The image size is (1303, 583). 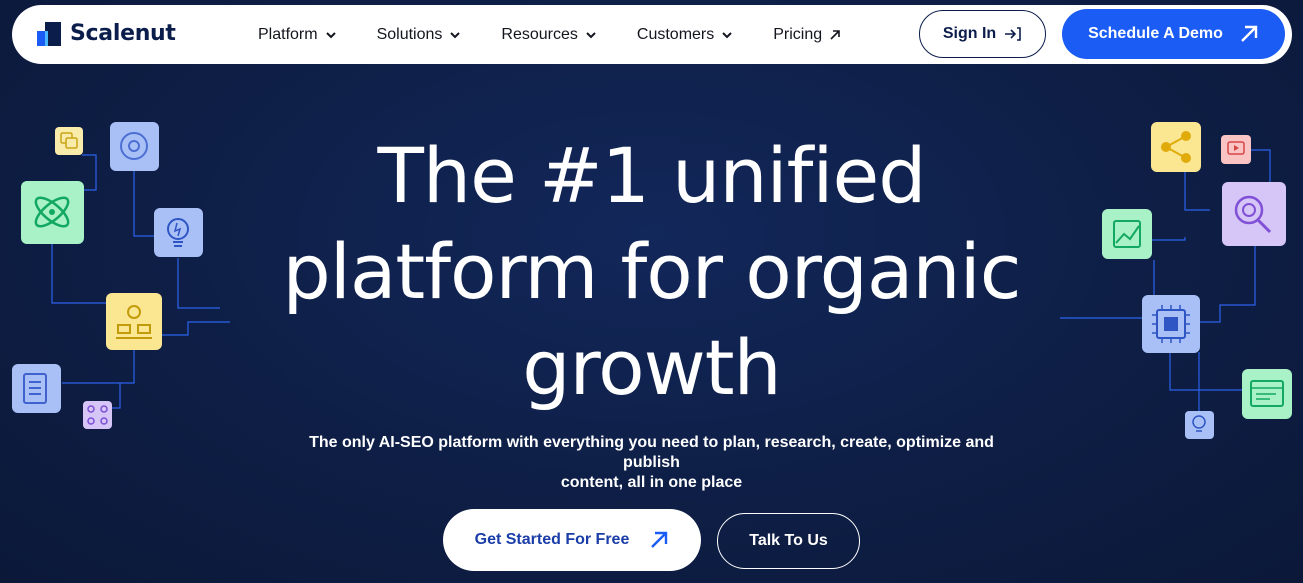 I want to click on talk-to-us-label: Talk To Us, so click(x=788, y=540).